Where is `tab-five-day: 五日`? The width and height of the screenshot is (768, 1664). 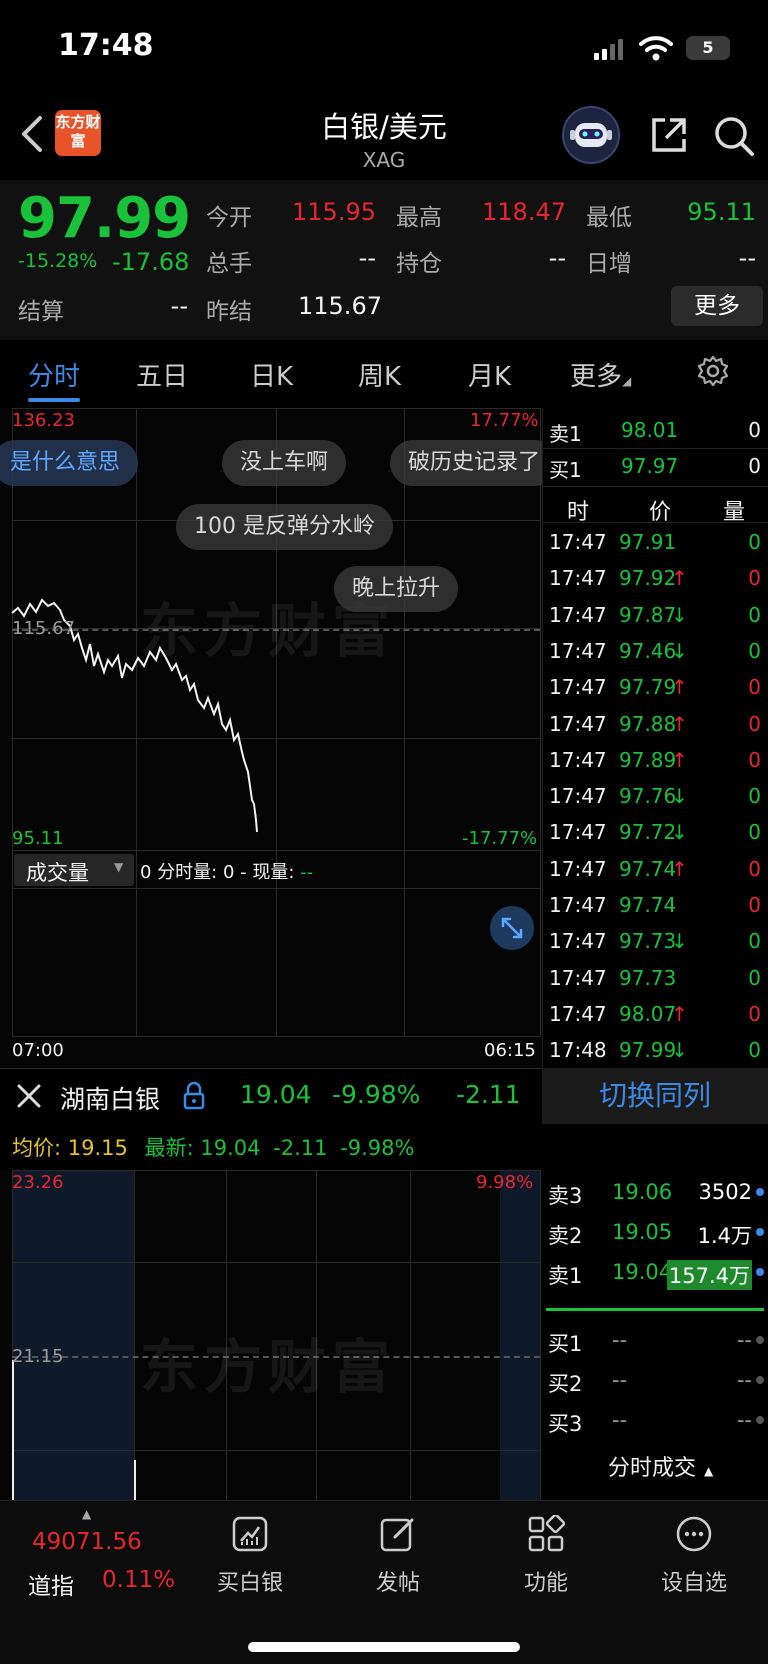
tab-five-day: 五日 is located at coordinates (162, 374).